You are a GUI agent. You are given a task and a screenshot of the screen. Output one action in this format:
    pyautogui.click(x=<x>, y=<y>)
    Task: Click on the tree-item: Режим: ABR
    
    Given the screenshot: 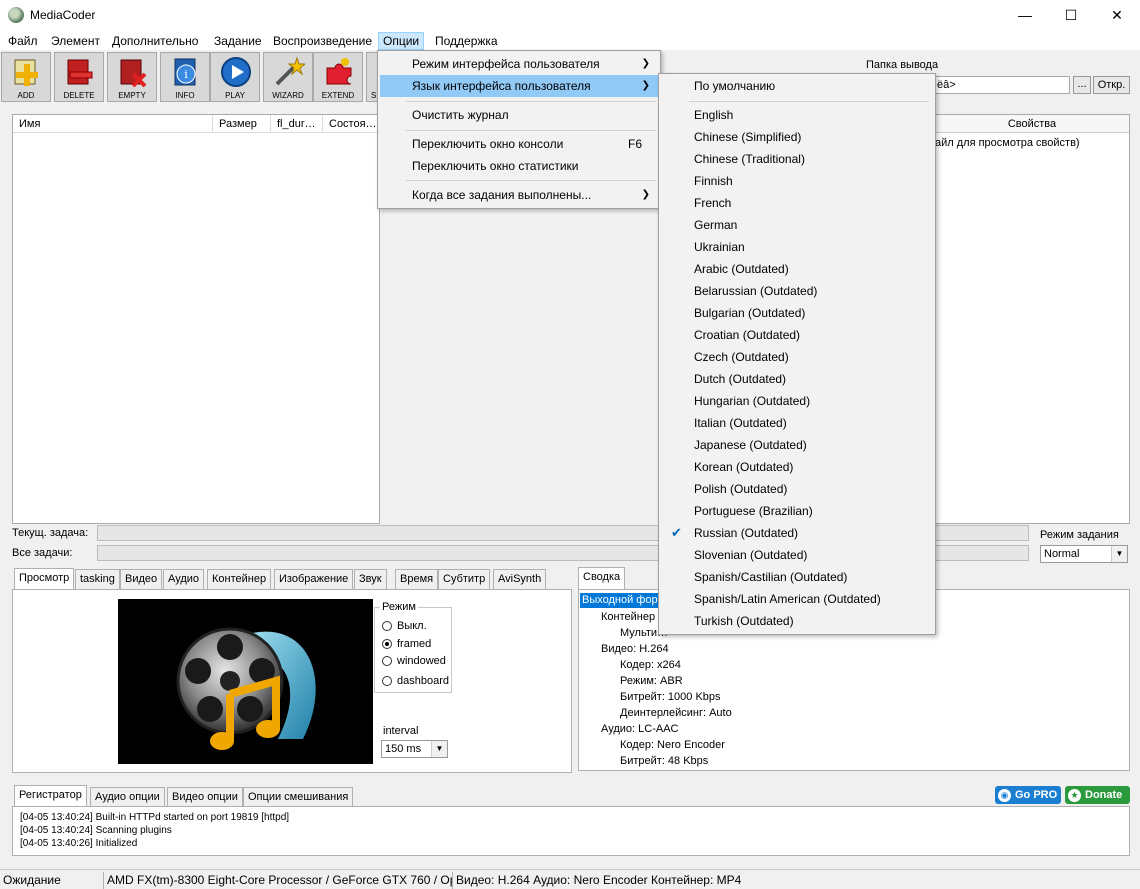 What is the action you would take?
    pyautogui.click(x=651, y=681)
    